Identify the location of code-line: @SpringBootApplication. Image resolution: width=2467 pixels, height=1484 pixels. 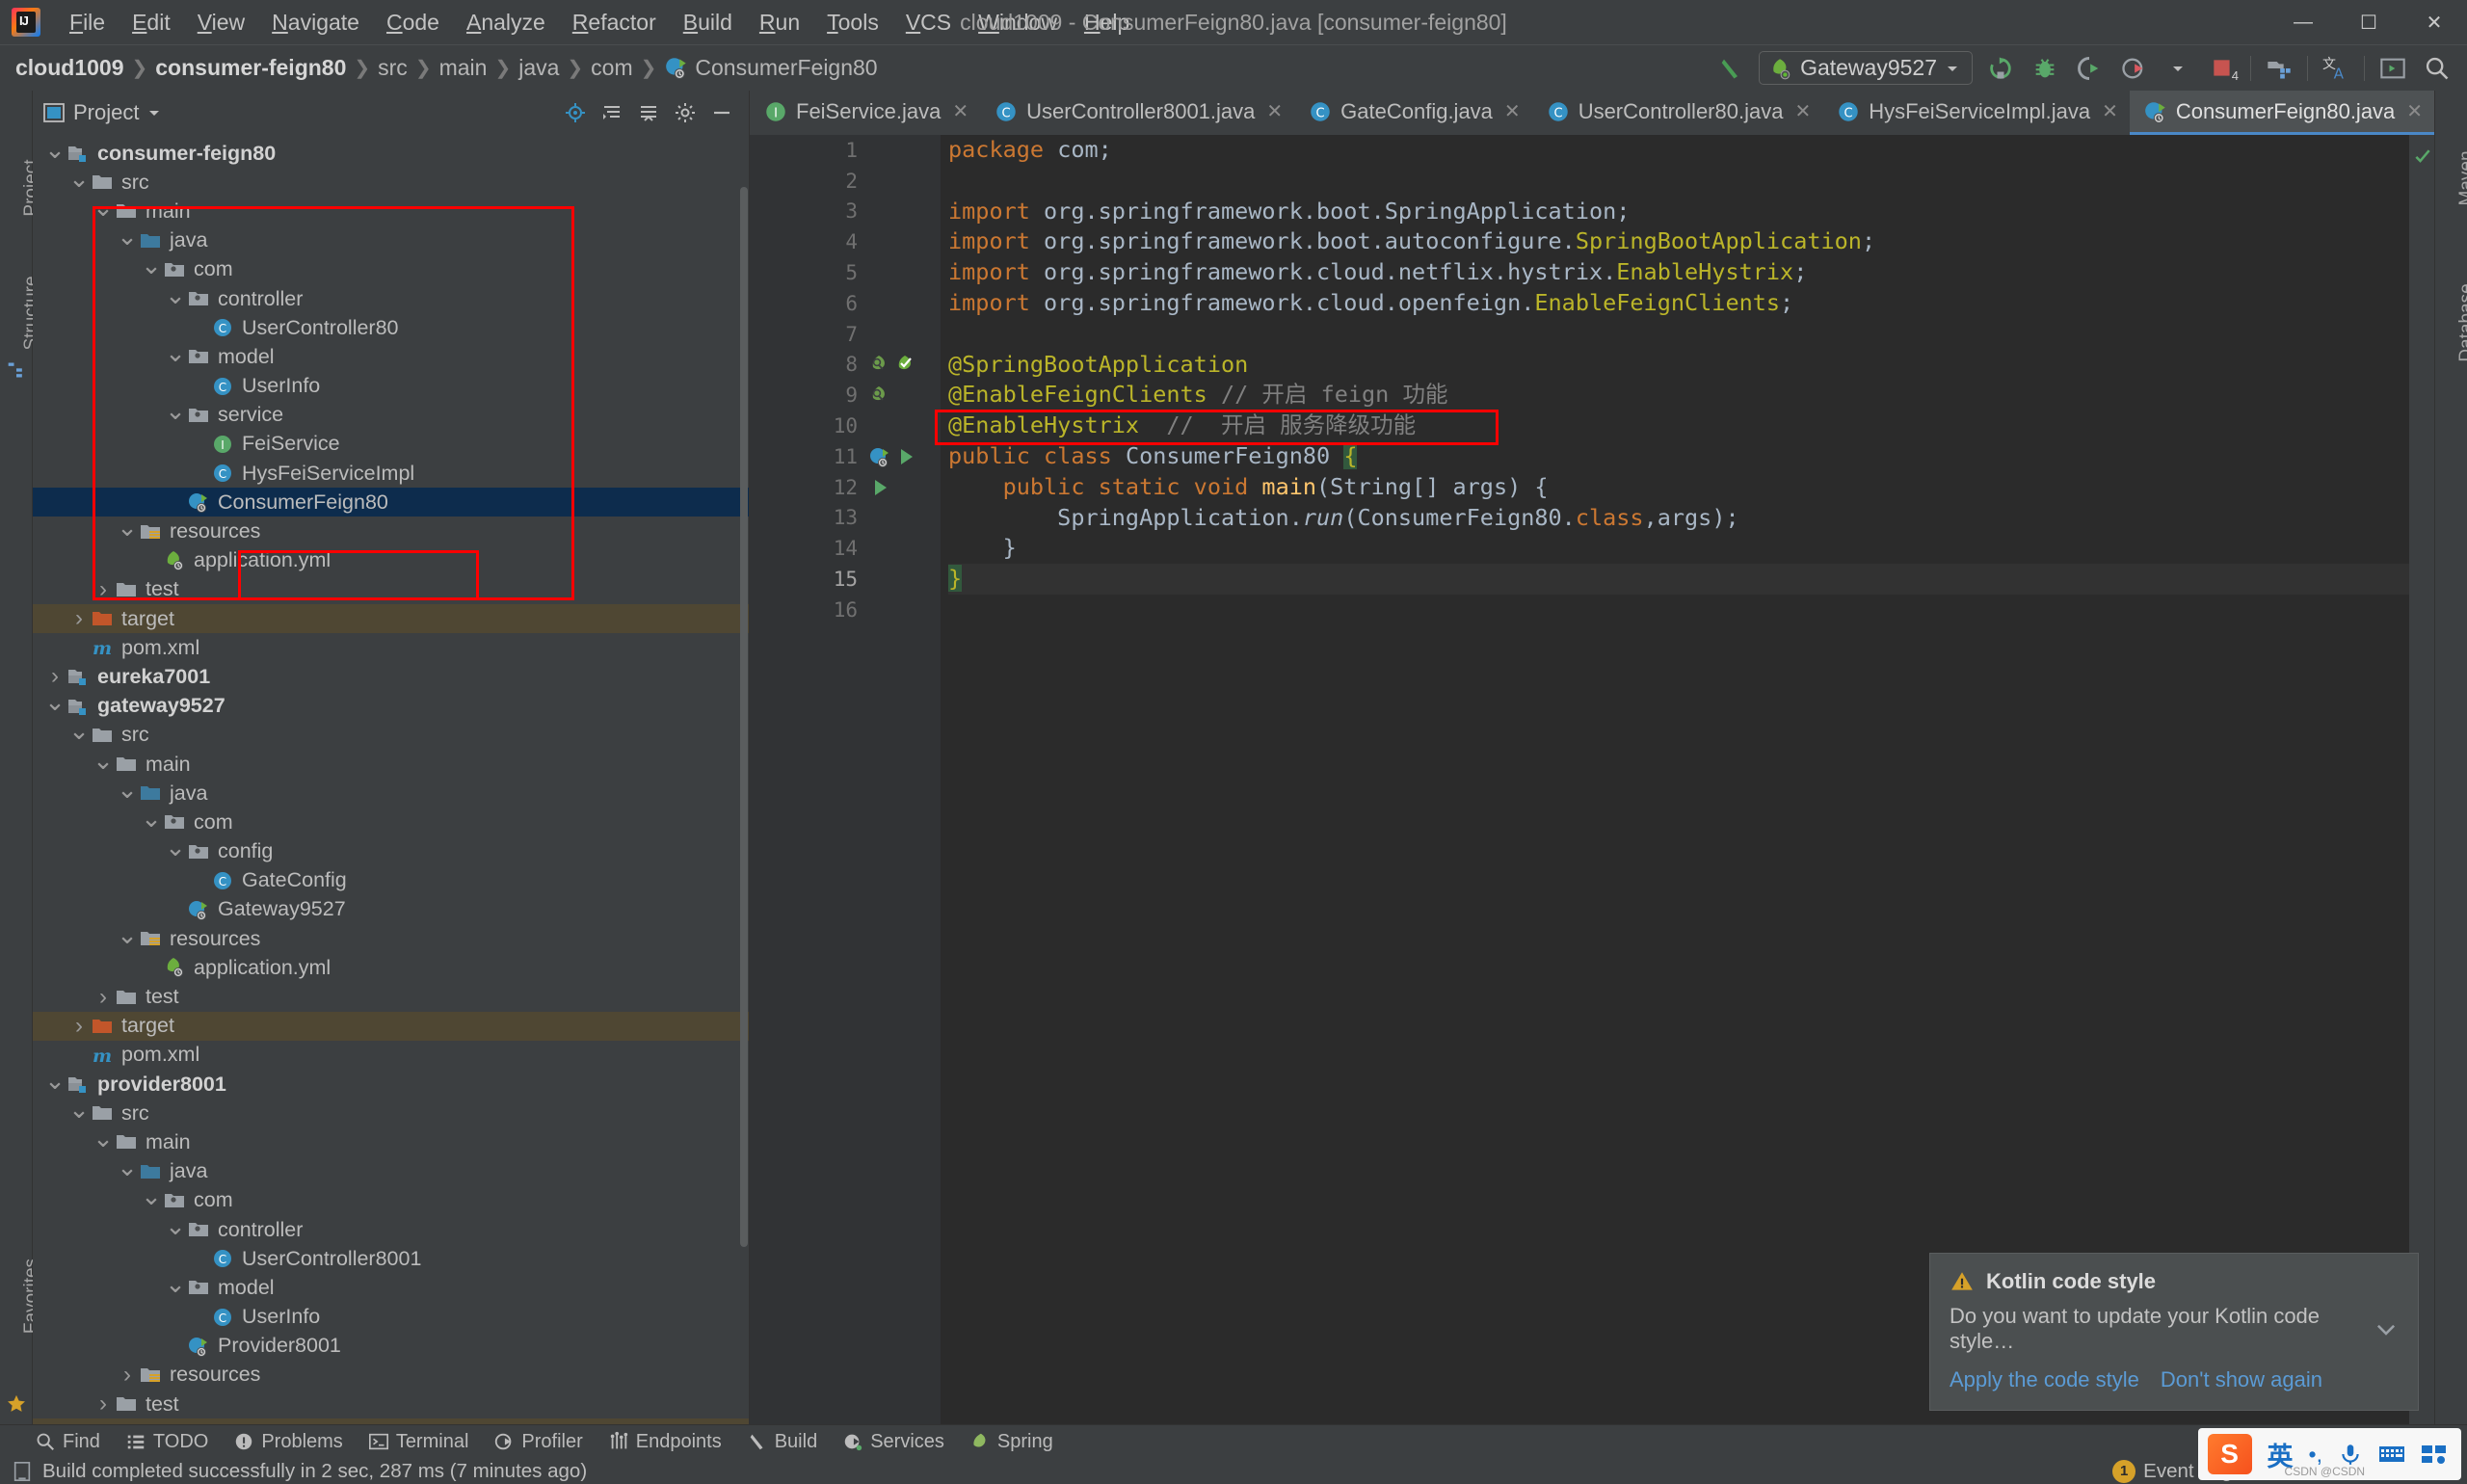
(1678, 365).